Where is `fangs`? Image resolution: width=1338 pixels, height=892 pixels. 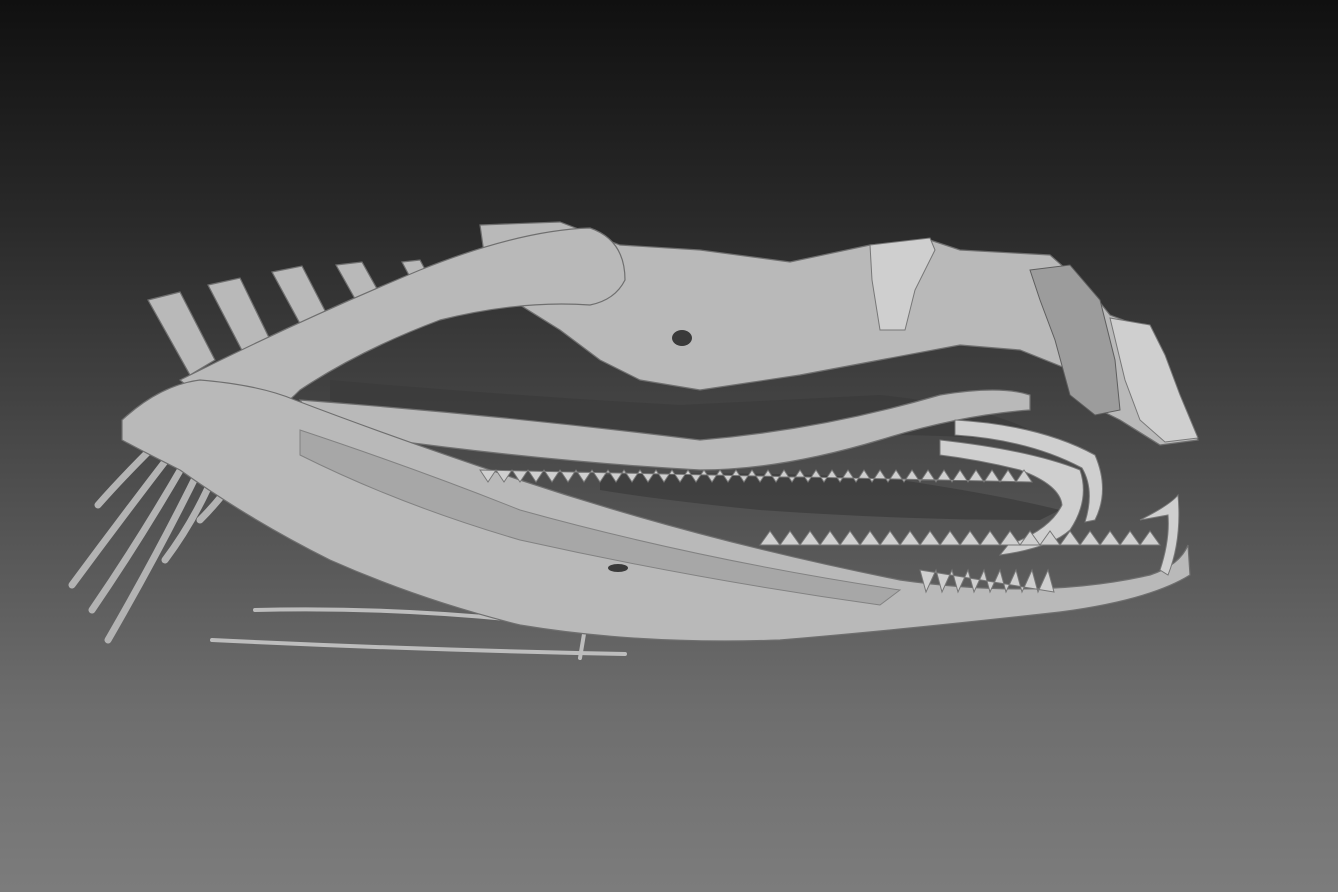
fangs is located at coordinates (1021, 487).